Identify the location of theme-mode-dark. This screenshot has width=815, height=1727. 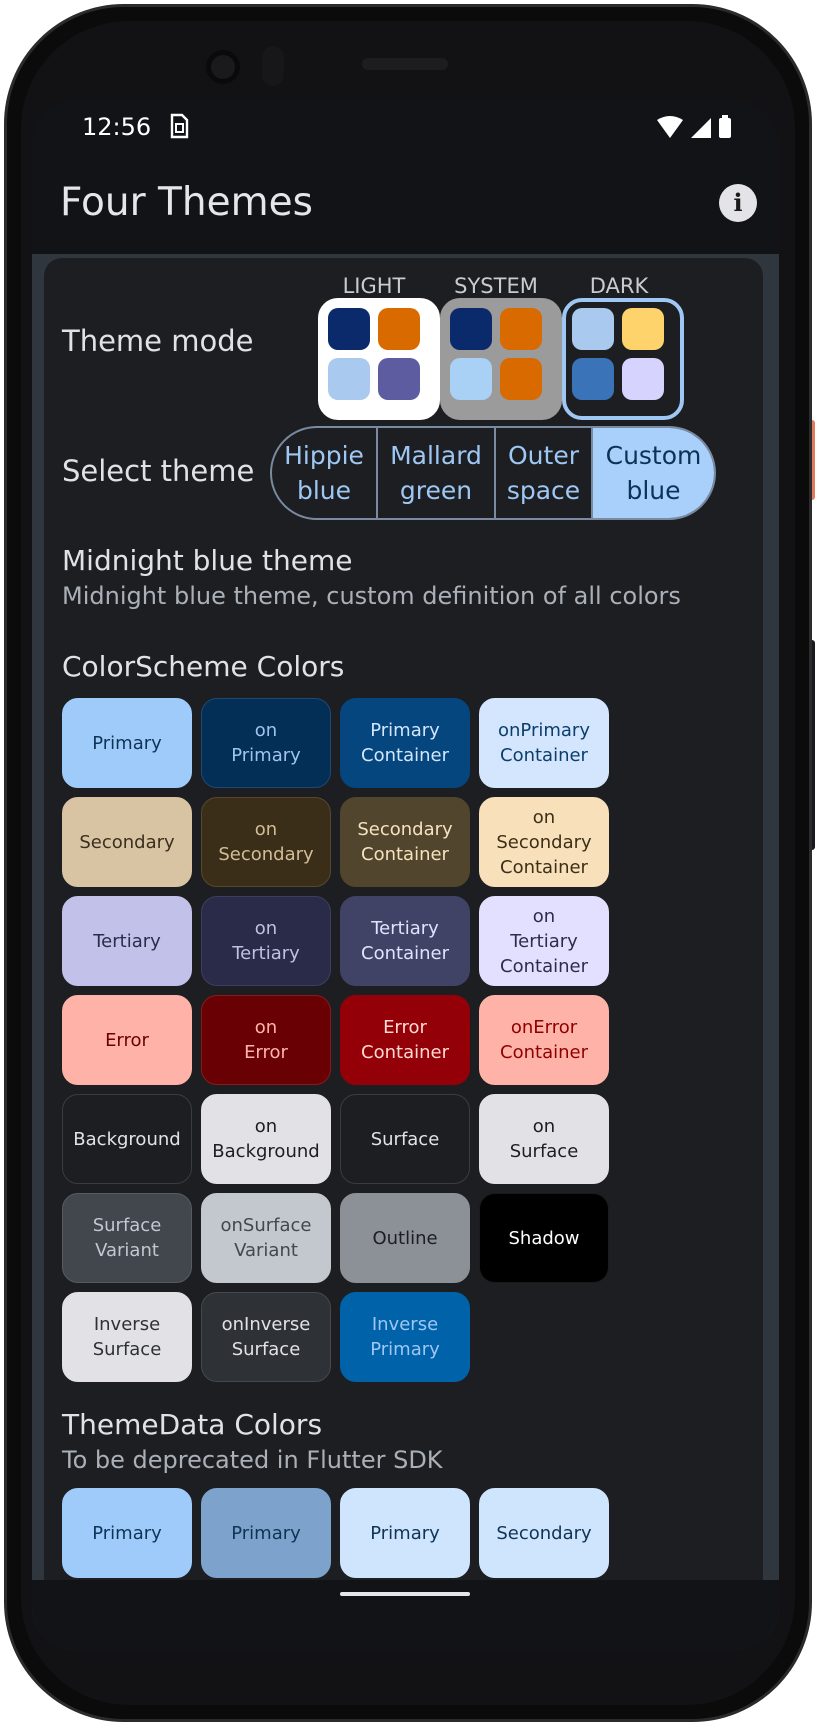
(623, 359).